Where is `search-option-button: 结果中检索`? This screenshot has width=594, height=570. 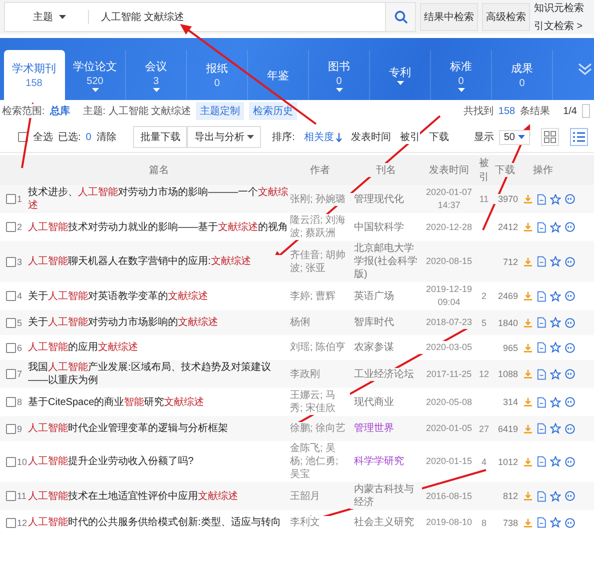 search-option-button: 结果中检索 is located at coordinates (449, 17).